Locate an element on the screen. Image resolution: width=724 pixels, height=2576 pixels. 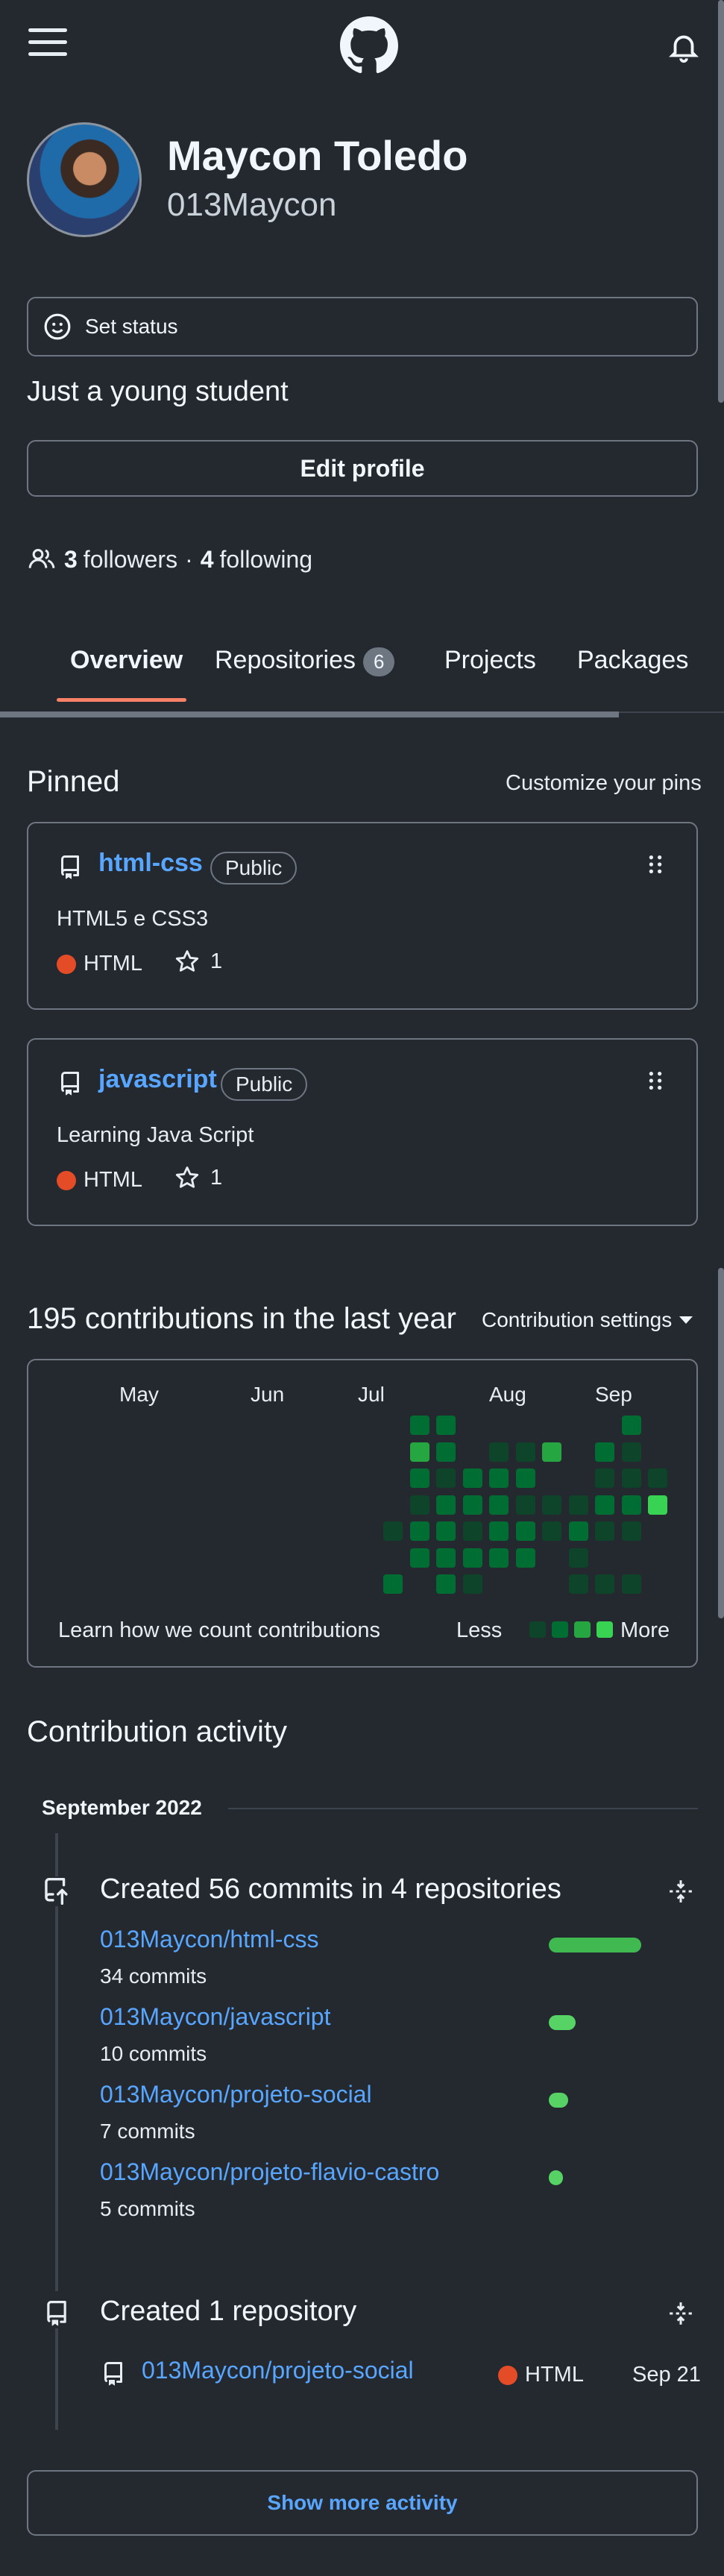
pinned-repo-link: javascript is located at coordinates (157, 1079).